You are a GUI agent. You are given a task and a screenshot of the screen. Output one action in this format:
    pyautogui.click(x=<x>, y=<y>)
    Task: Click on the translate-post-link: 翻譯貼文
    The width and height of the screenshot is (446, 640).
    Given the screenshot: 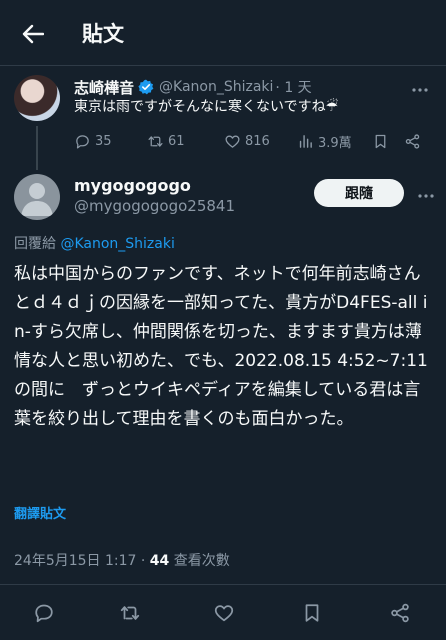 What is the action you would take?
    pyautogui.click(x=40, y=512)
    